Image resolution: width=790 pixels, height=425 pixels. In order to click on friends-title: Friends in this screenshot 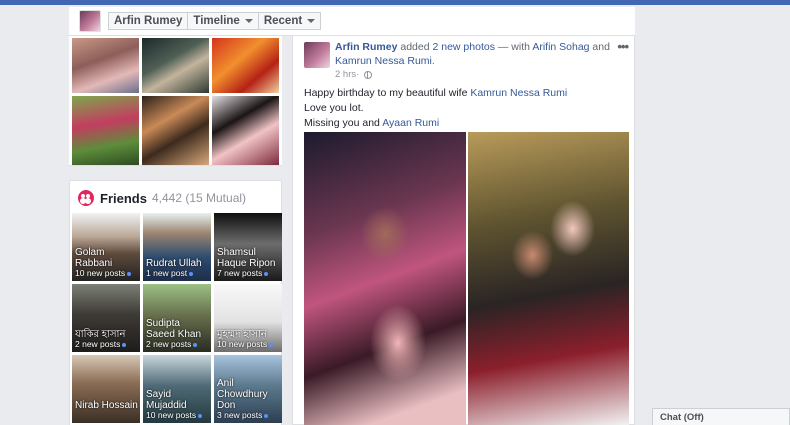, I will do `click(123, 198)`.